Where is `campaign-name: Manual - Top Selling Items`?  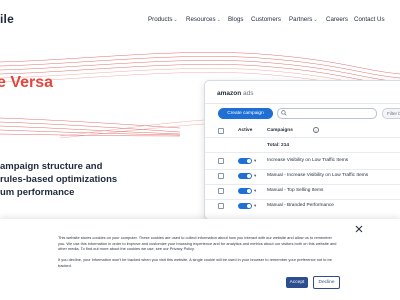 campaign-name: Manual - Top Selling Items is located at coordinates (295, 190).